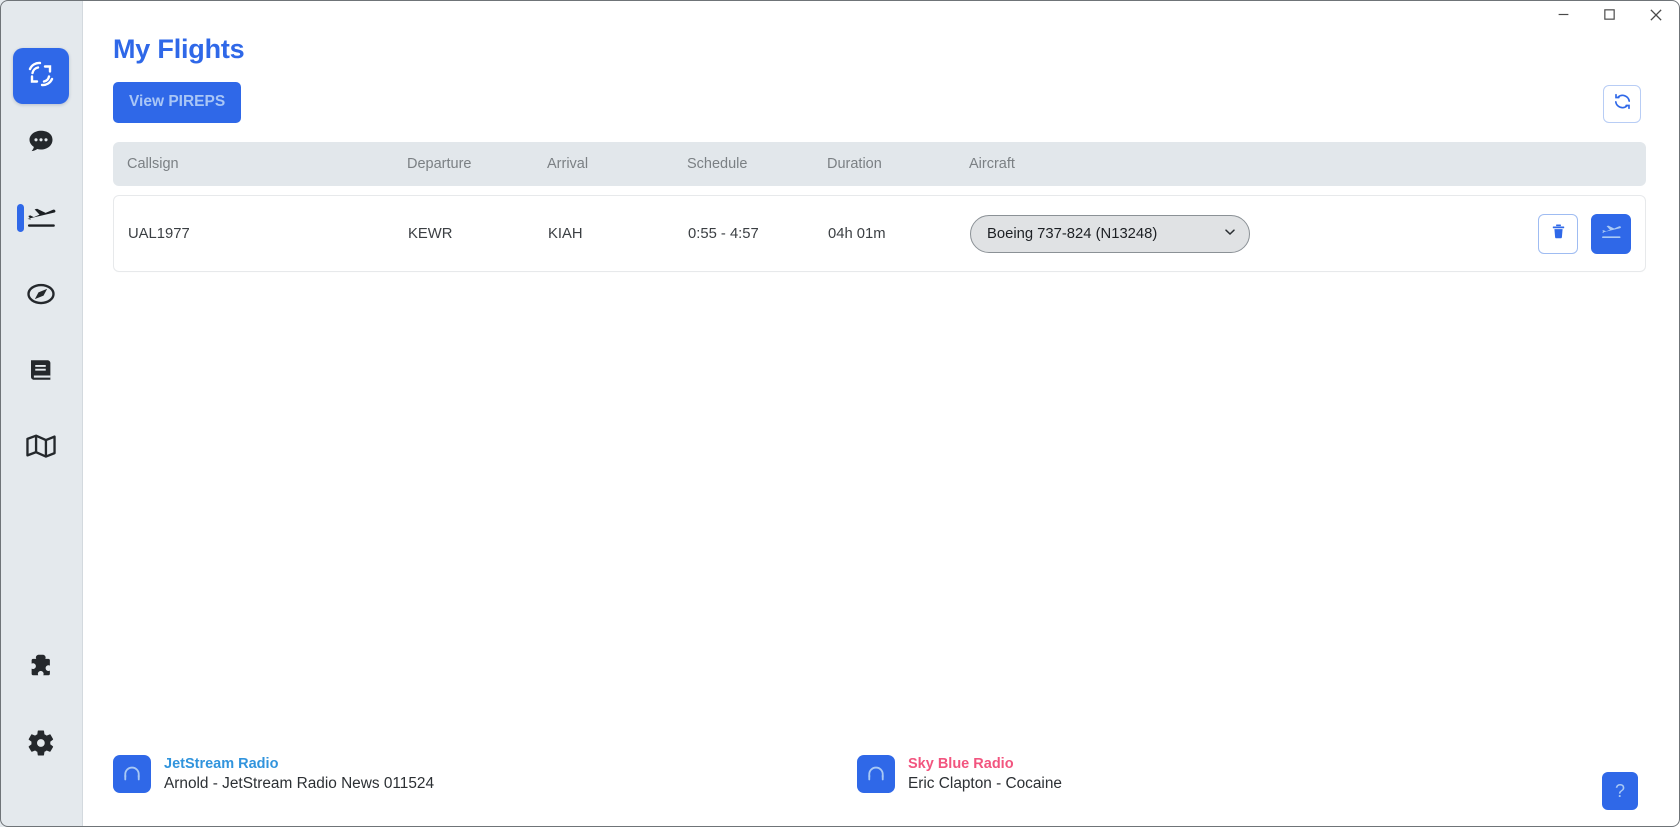  I want to click on book-icon, so click(41, 370).